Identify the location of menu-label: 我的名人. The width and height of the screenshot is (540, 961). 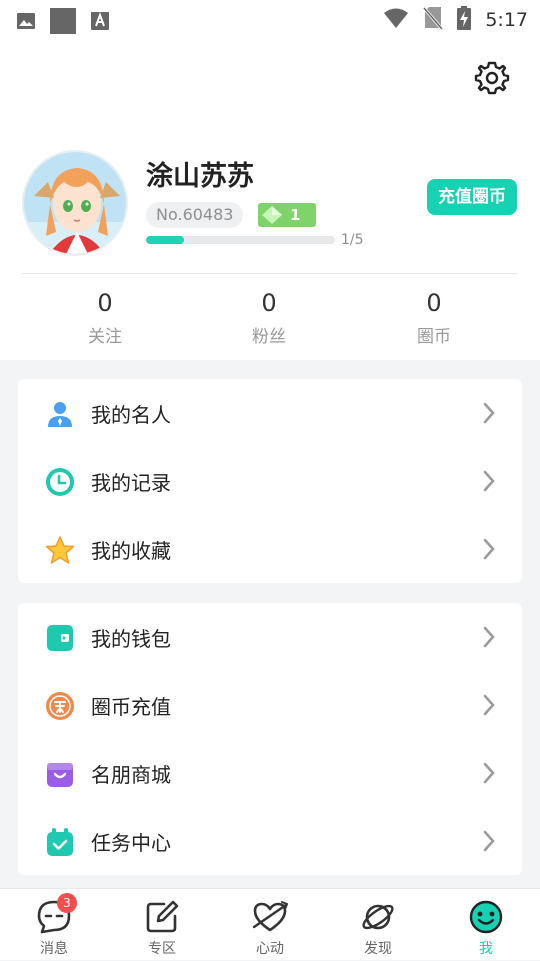
(131, 415).